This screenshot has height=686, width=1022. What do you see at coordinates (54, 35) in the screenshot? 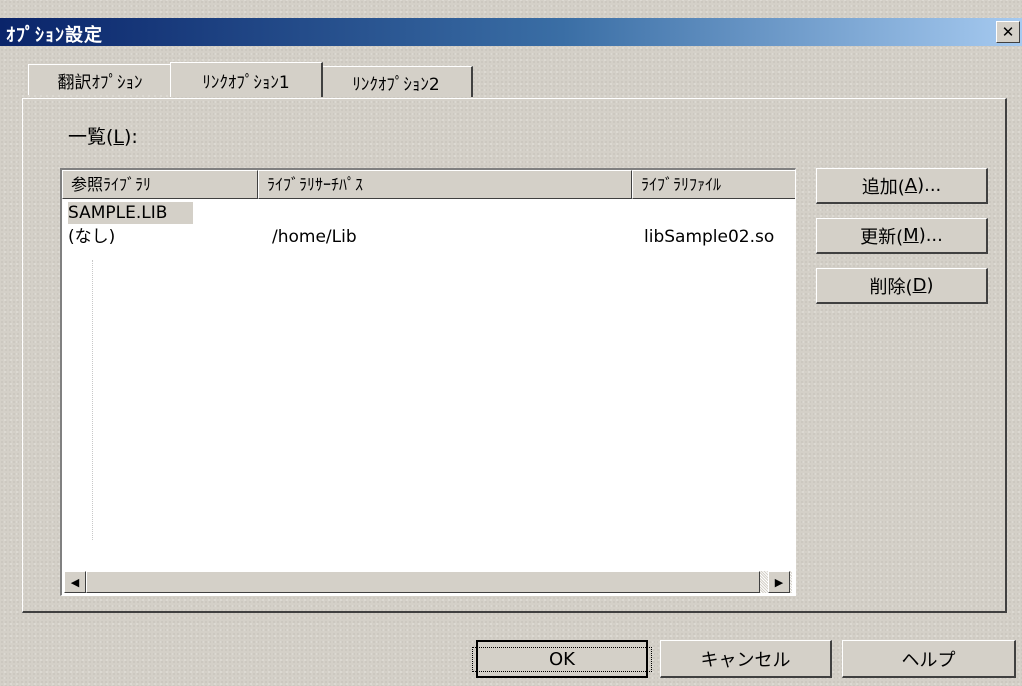
I see `window-title: ｵﾌﾟｼｮﾝ設定` at bounding box center [54, 35].